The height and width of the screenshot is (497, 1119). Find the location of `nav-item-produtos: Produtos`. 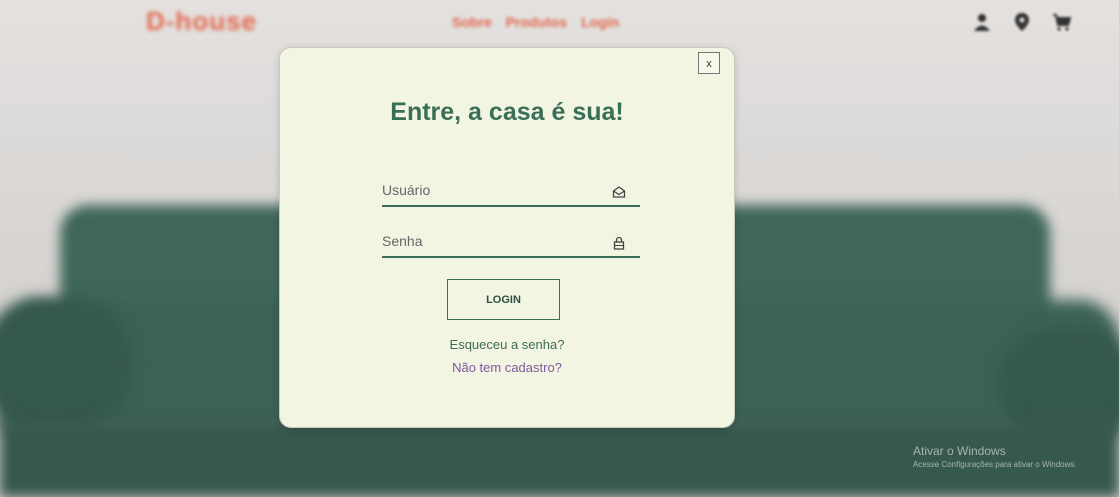

nav-item-produtos: Produtos is located at coordinates (536, 22).